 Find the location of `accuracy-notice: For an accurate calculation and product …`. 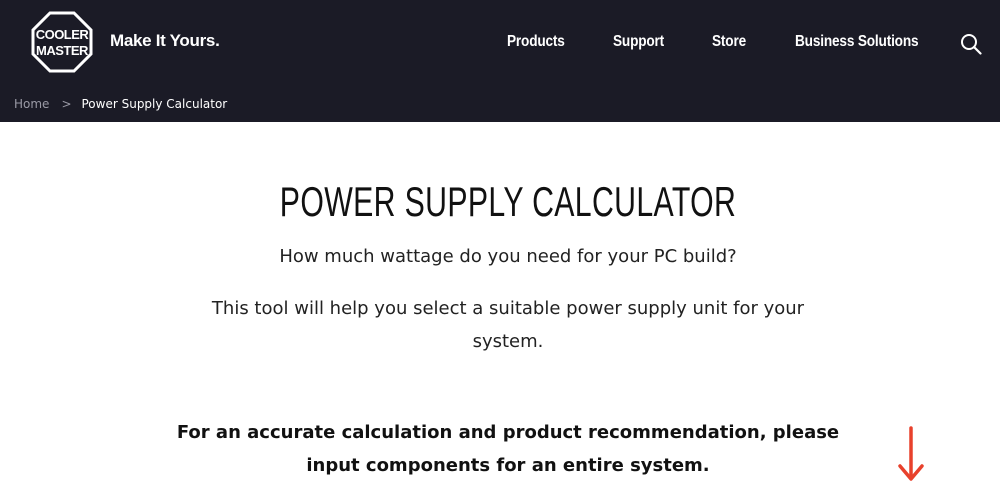

accuracy-notice: For an accurate calculation and product … is located at coordinates (508, 449).